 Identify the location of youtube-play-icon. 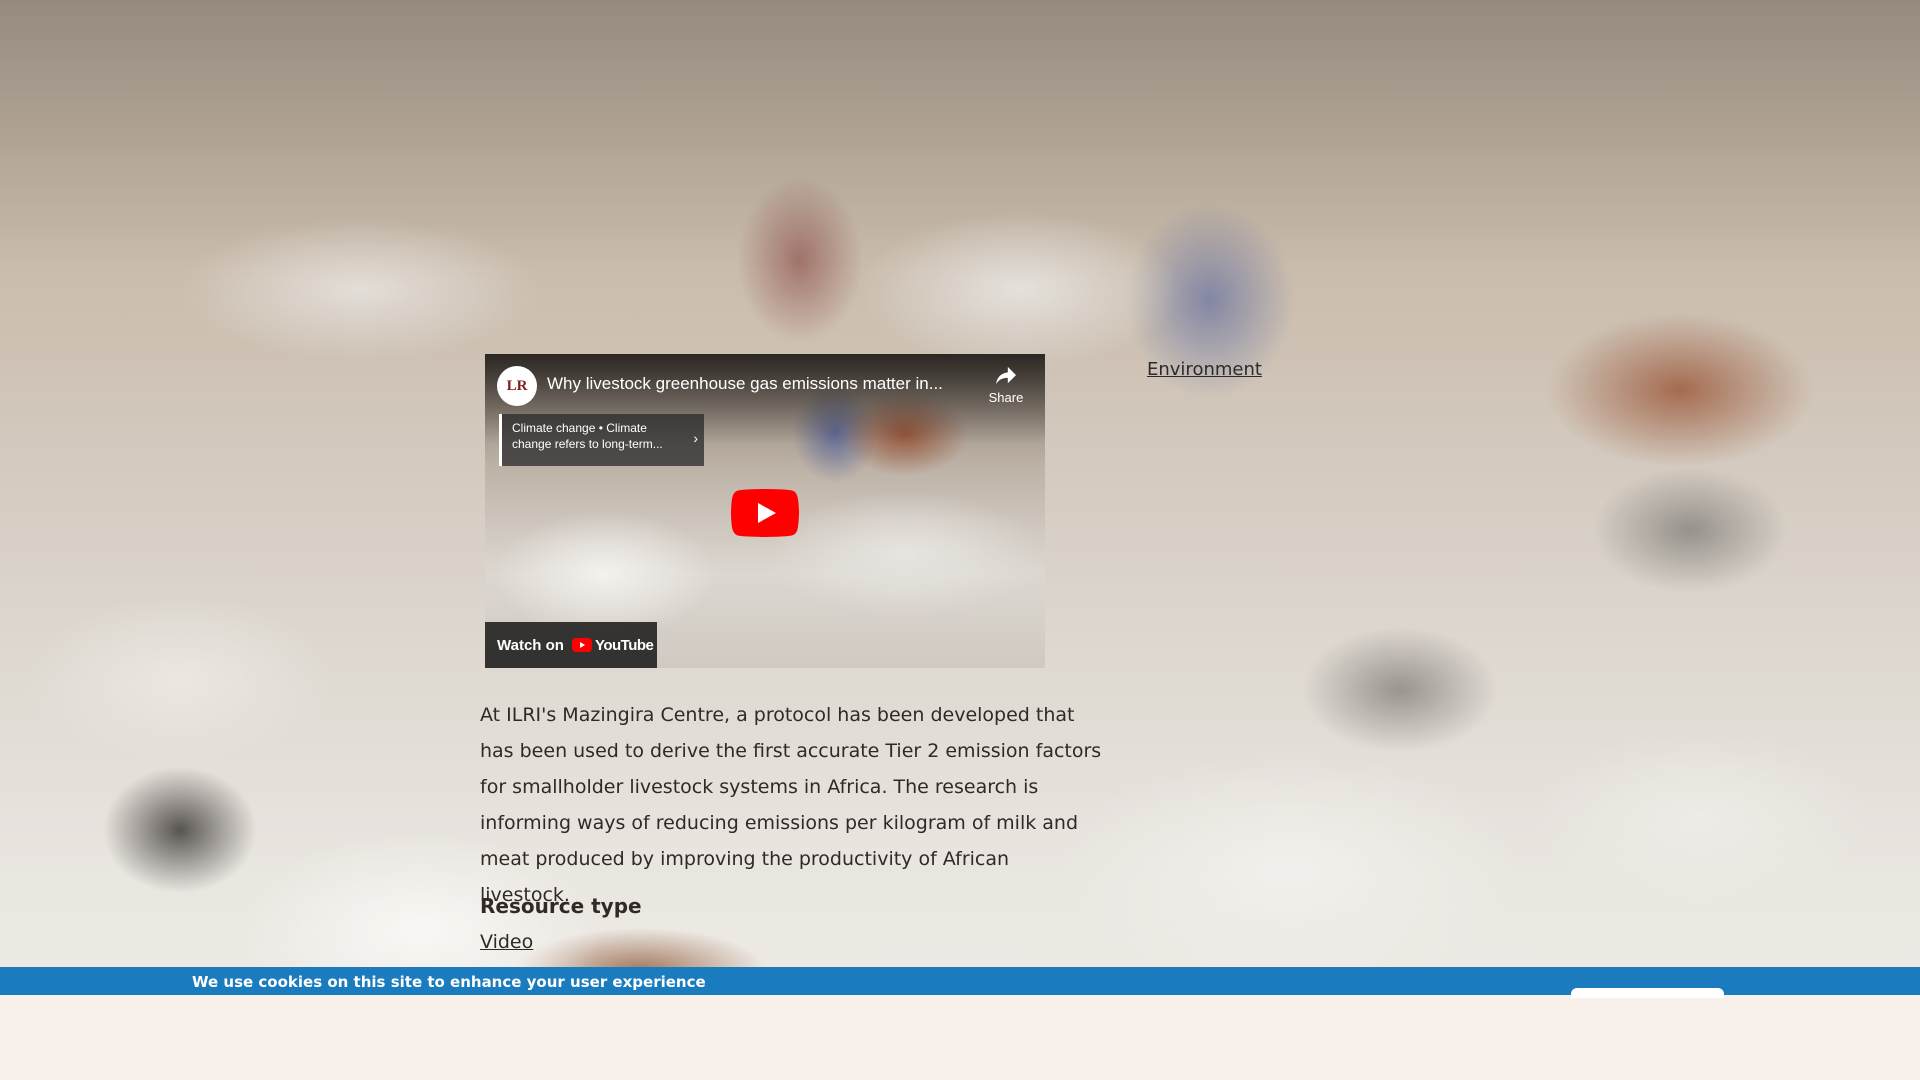
(581, 645).